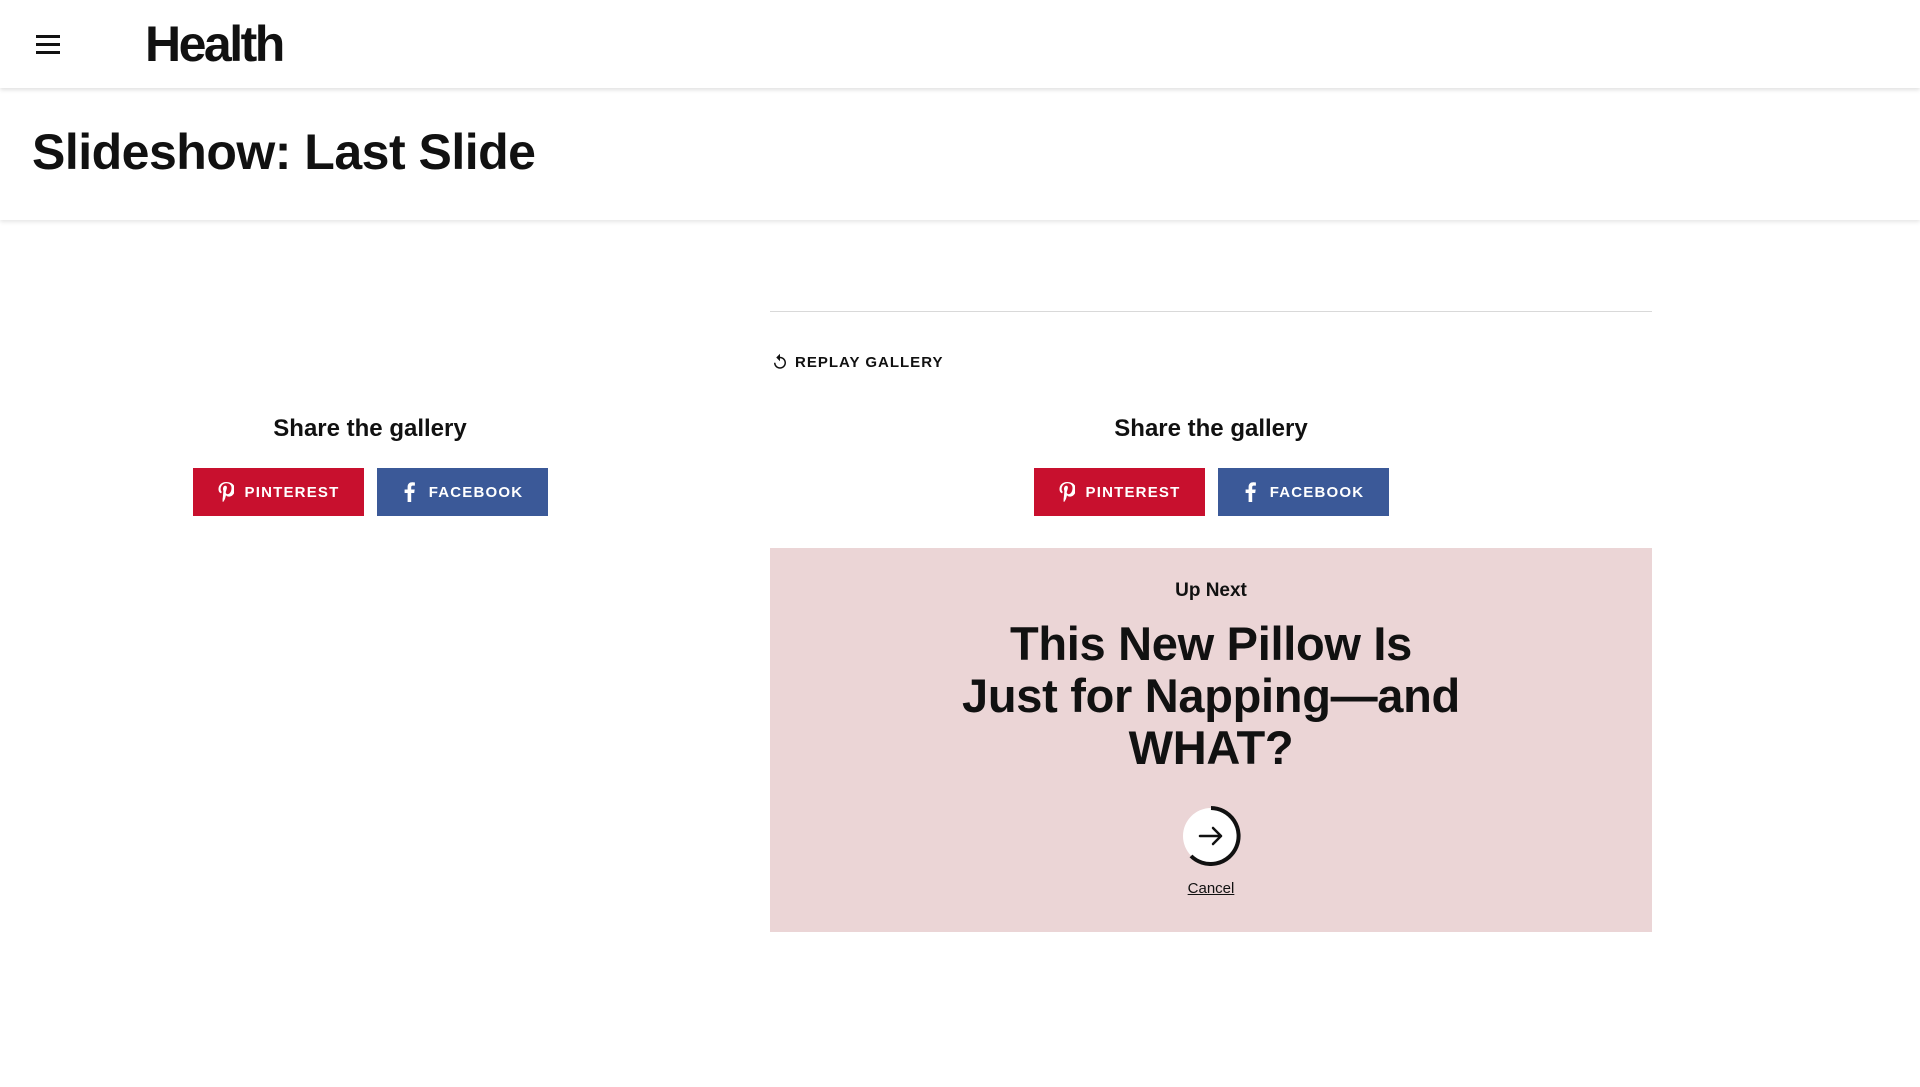 Image resolution: width=1920 pixels, height=1087 pixels. I want to click on site-header: Health, so click(960, 44).